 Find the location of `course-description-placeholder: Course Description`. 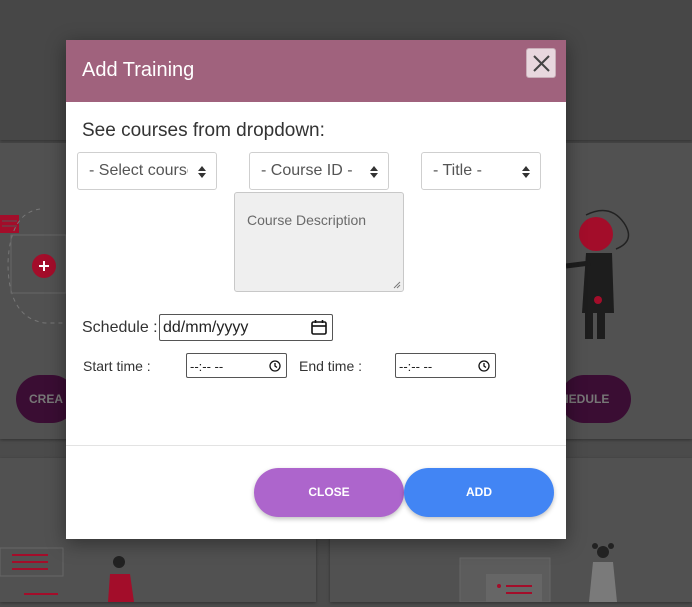

course-description-placeholder: Course Description is located at coordinates (307, 220).